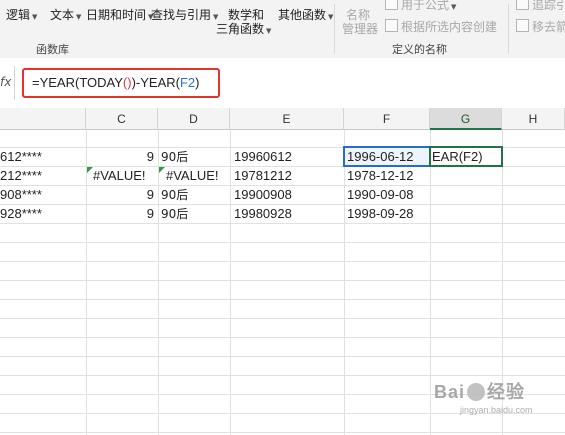  Describe the element at coordinates (122, 119) in the screenshot. I see `column-header-c: C` at that location.